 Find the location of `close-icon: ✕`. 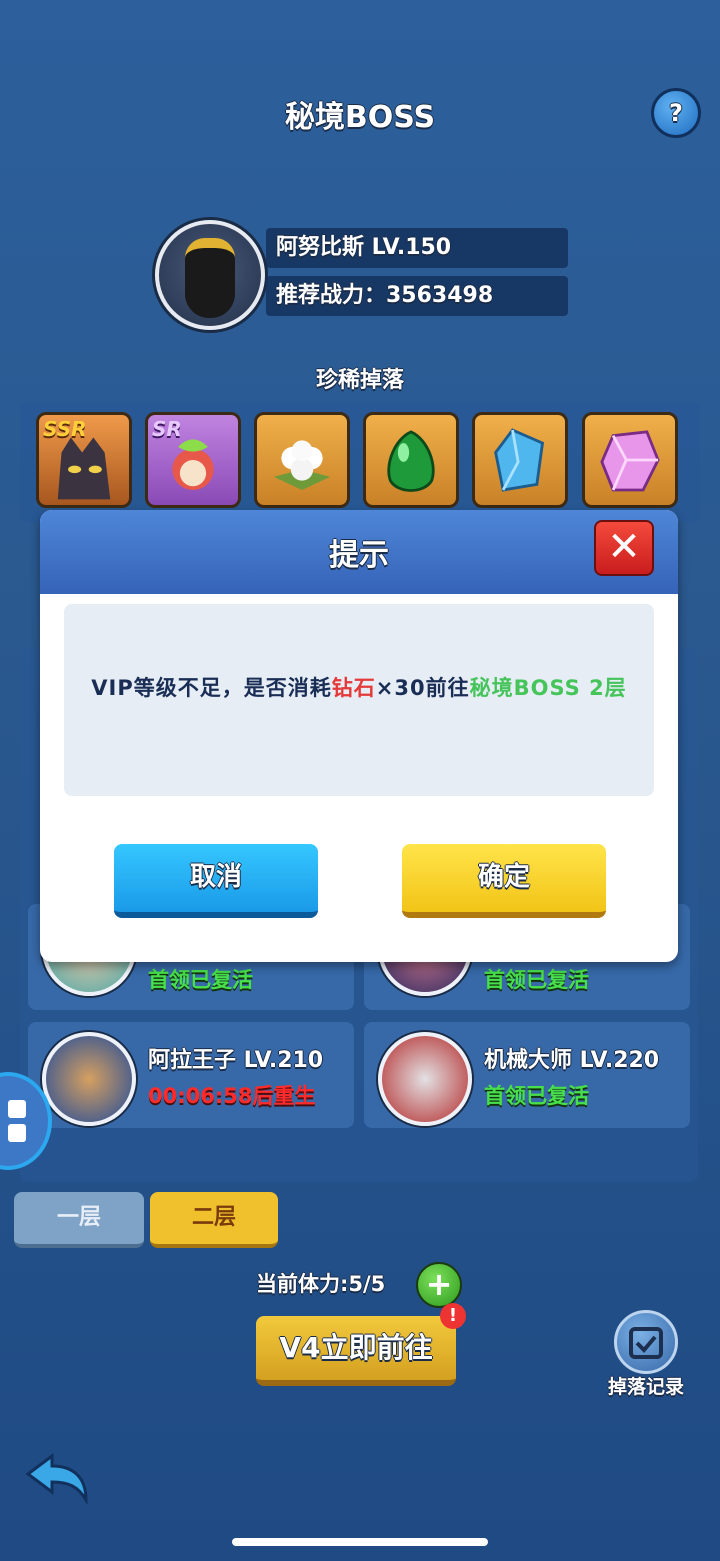

close-icon: ✕ is located at coordinates (624, 547).